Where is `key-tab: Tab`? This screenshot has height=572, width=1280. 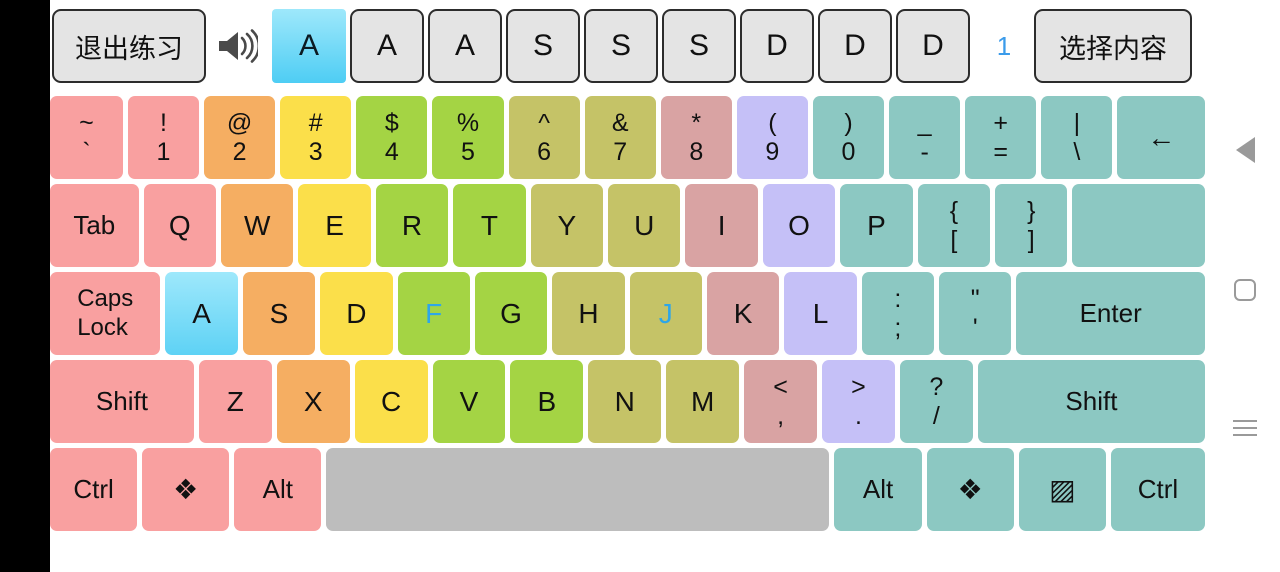
key-tab: Tab is located at coordinates (94, 225).